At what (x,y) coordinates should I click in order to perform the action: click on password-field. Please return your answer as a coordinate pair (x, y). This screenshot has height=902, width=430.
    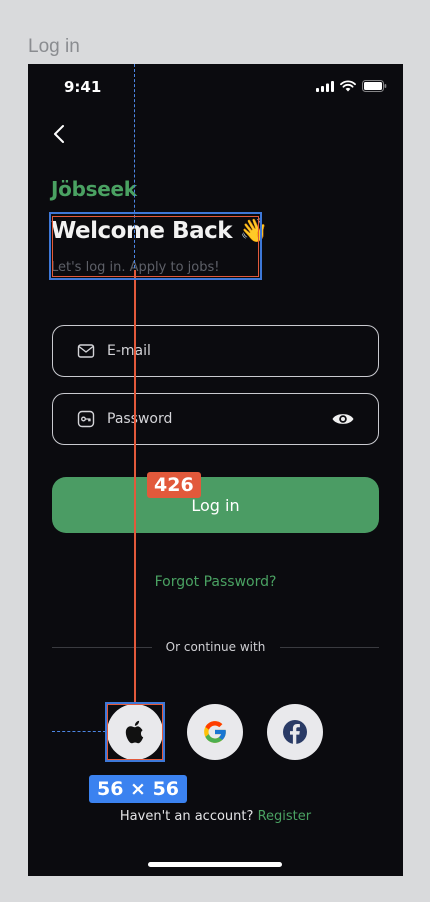
    Looking at the image, I should click on (215, 419).